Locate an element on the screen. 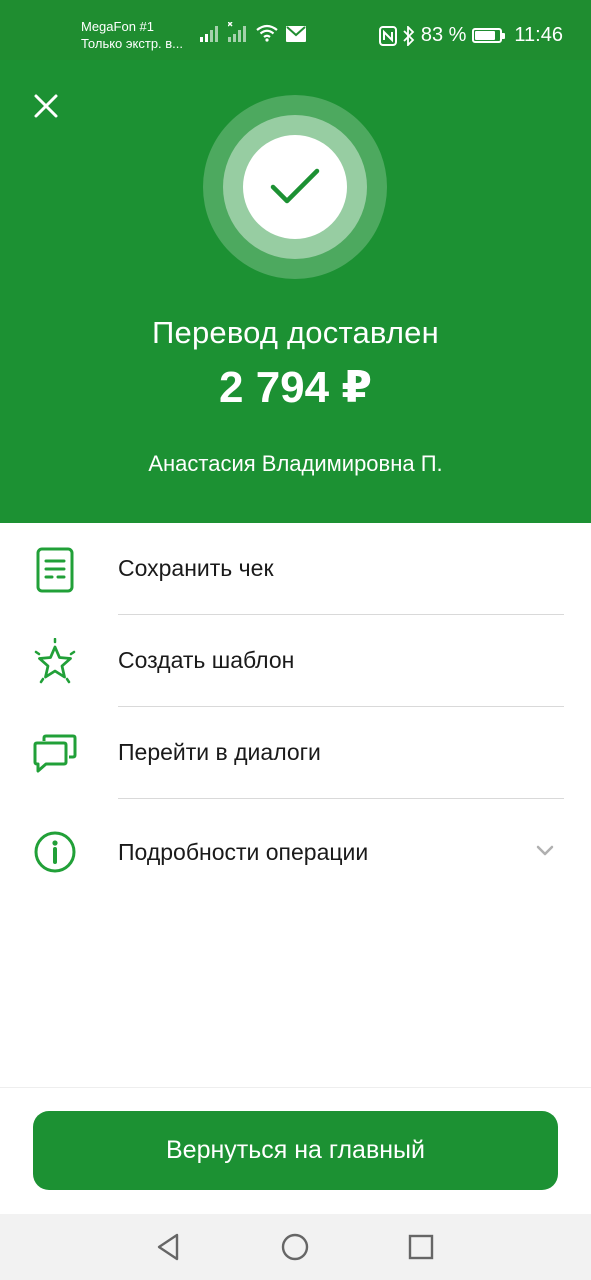  system-nav-bar is located at coordinates (295, 1247).